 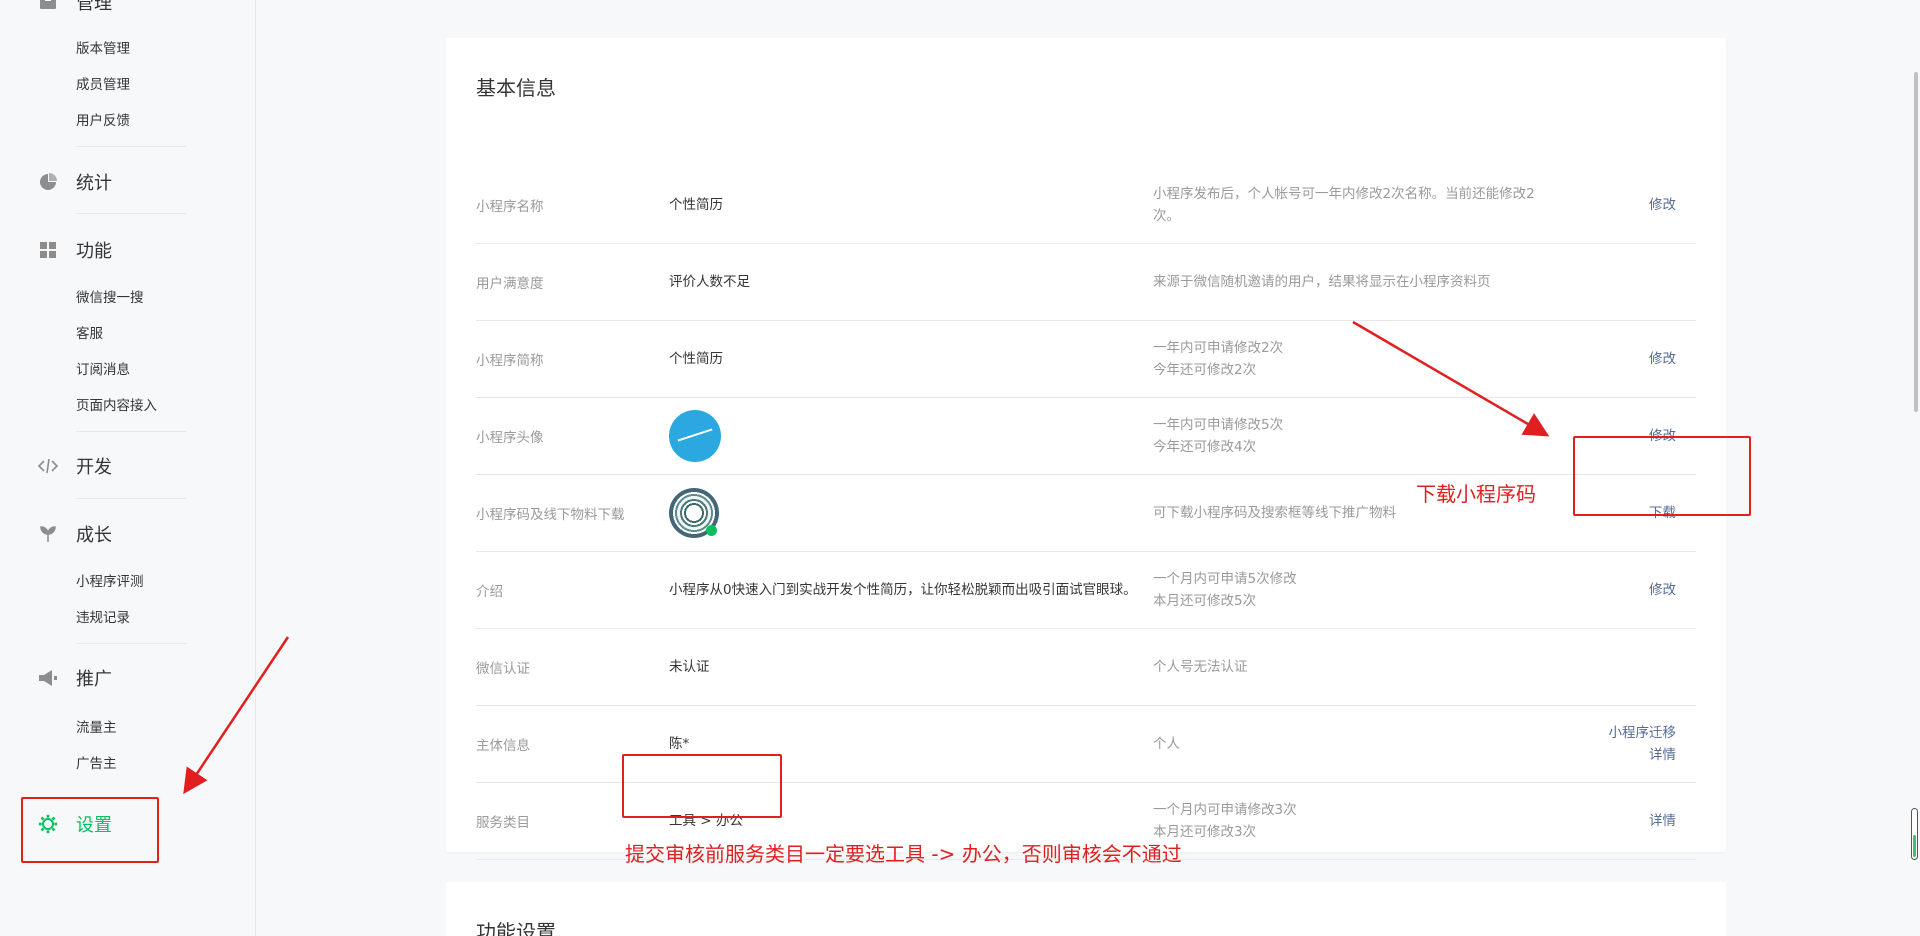 What do you see at coordinates (1086, 282) in the screenshot?
I see `info-row: 用户满意度 评价人数不足 来源于微信随机邀请的用户，结果将显示在小程序资料页` at bounding box center [1086, 282].